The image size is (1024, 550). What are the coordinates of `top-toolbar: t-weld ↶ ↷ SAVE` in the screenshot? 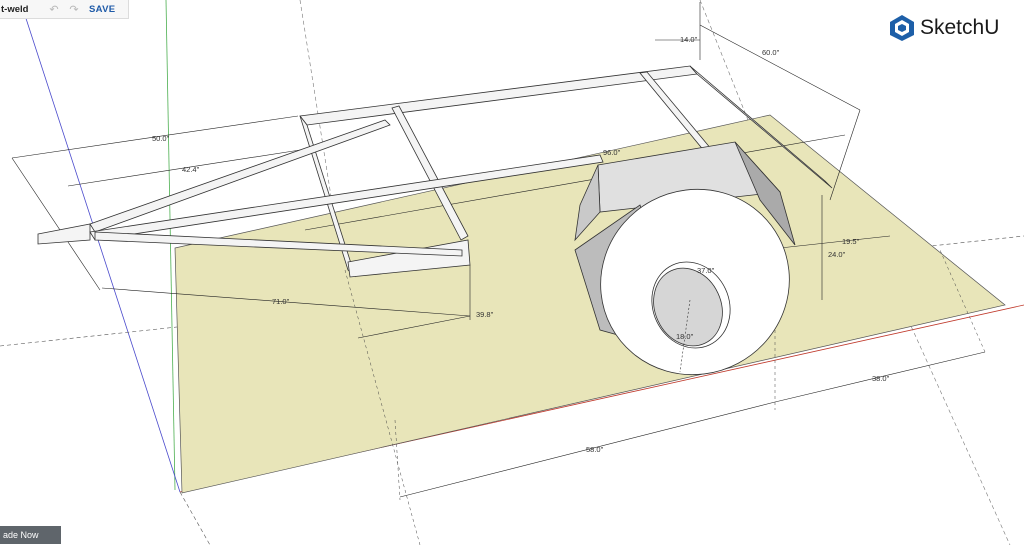 It's located at (64, 9).